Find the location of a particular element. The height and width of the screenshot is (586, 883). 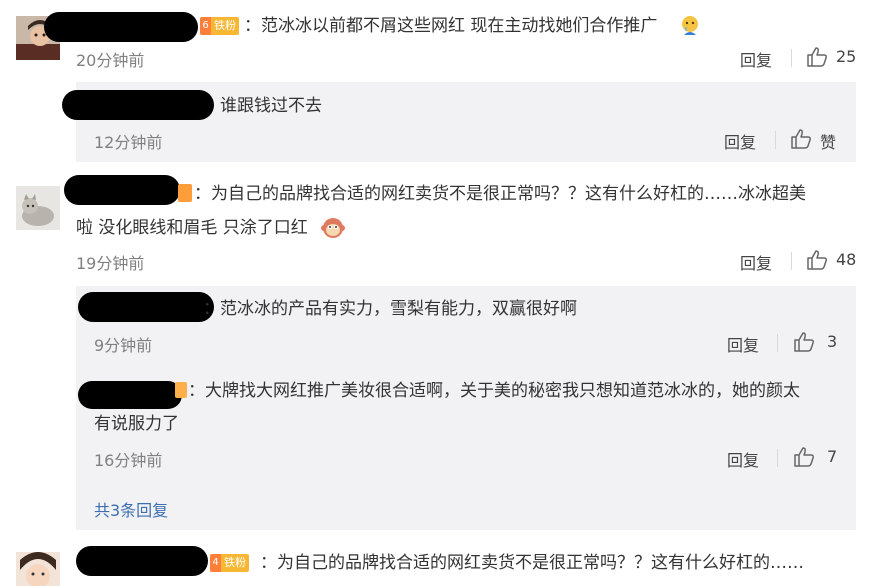

comment-time: 20分钟前 is located at coordinates (110, 60).